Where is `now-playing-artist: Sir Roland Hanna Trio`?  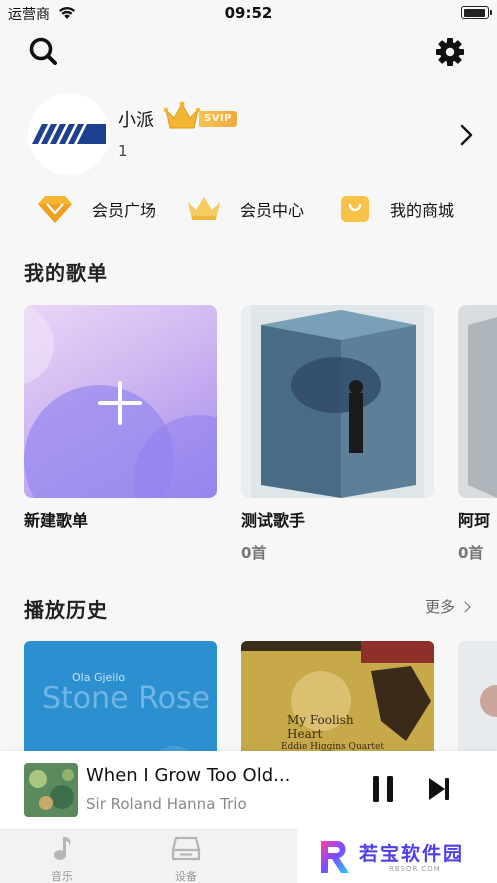
now-playing-artist: Sir Roland Hanna Trio is located at coordinates (166, 804).